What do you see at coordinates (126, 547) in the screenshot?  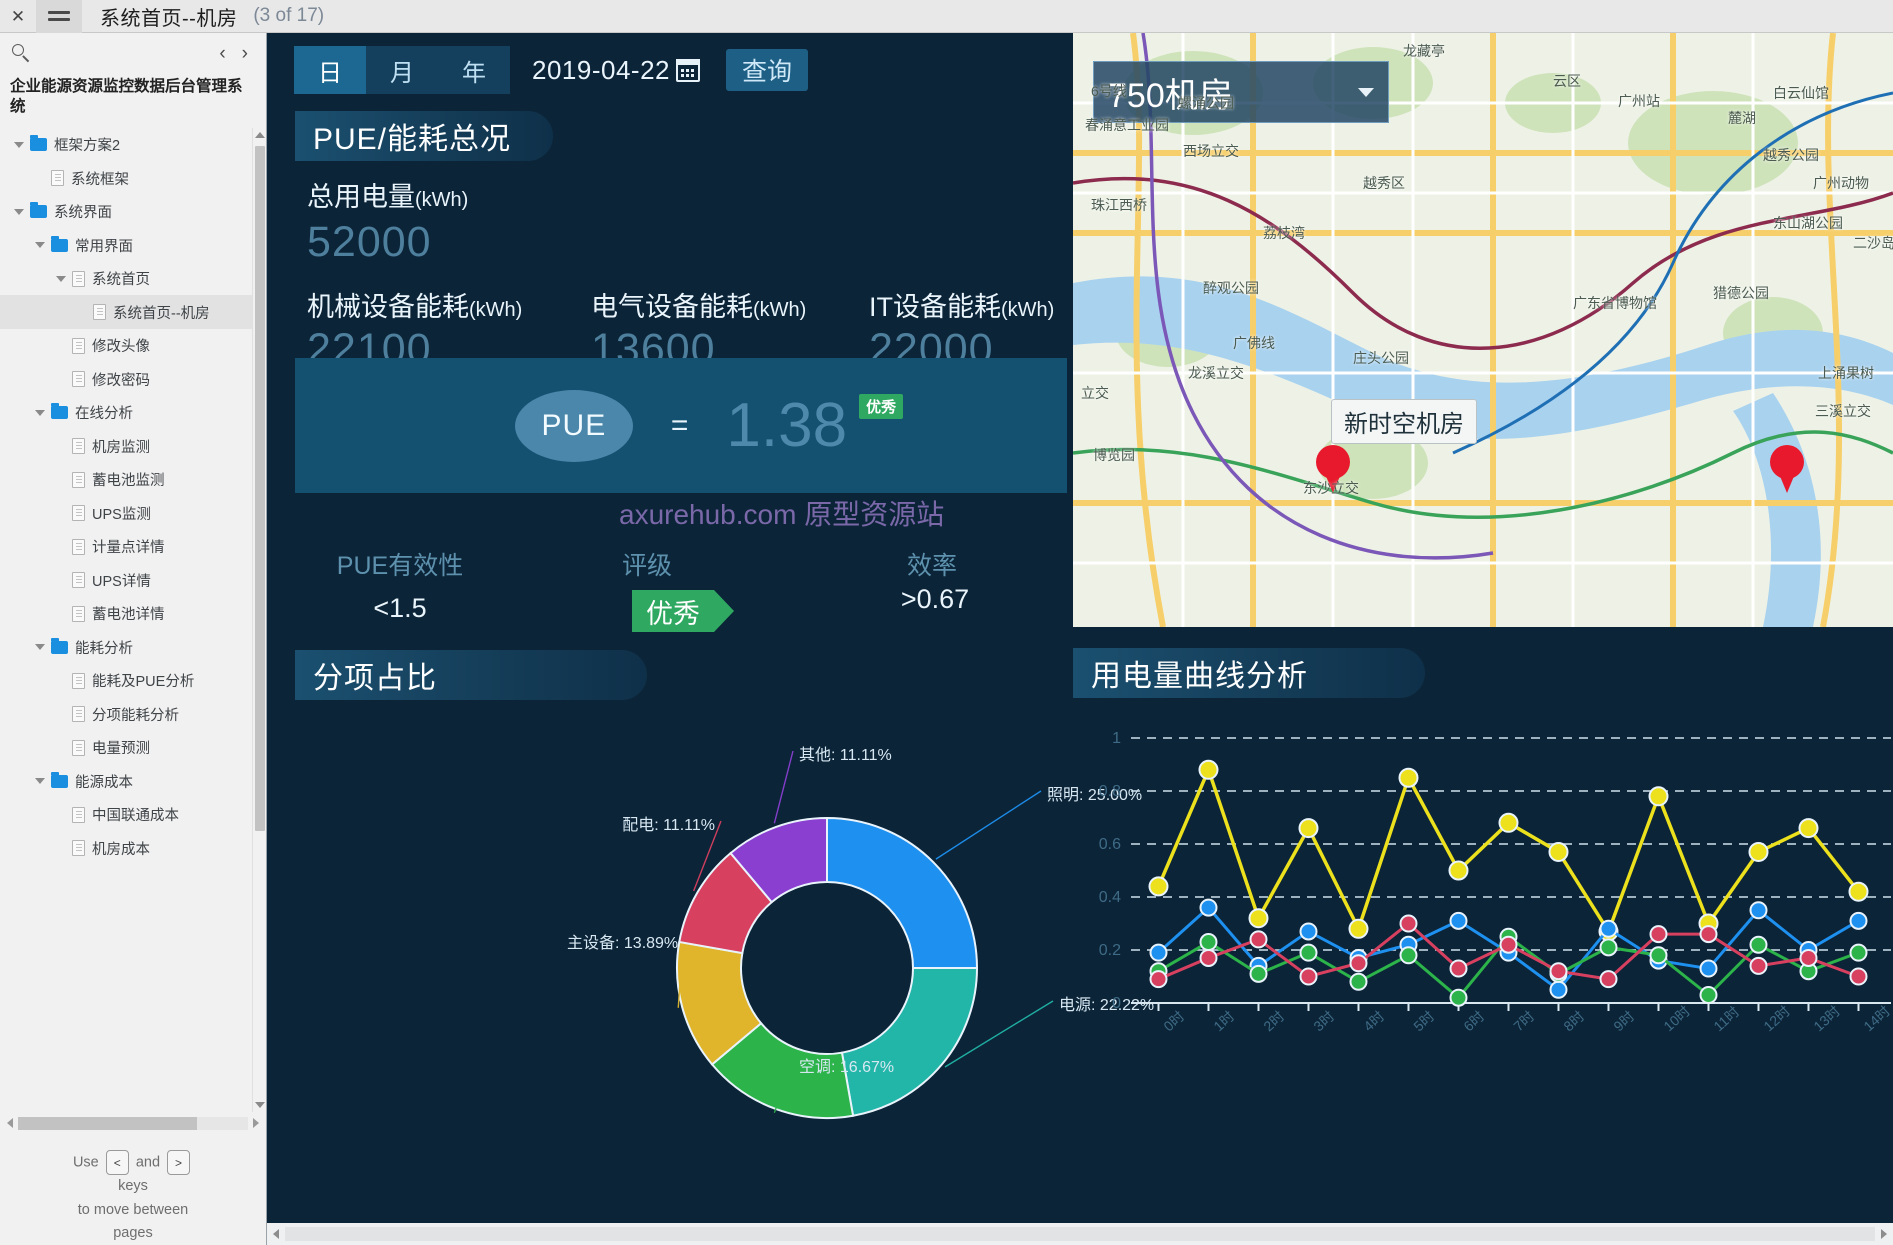 I see `tree-item: 计量点详情` at bounding box center [126, 547].